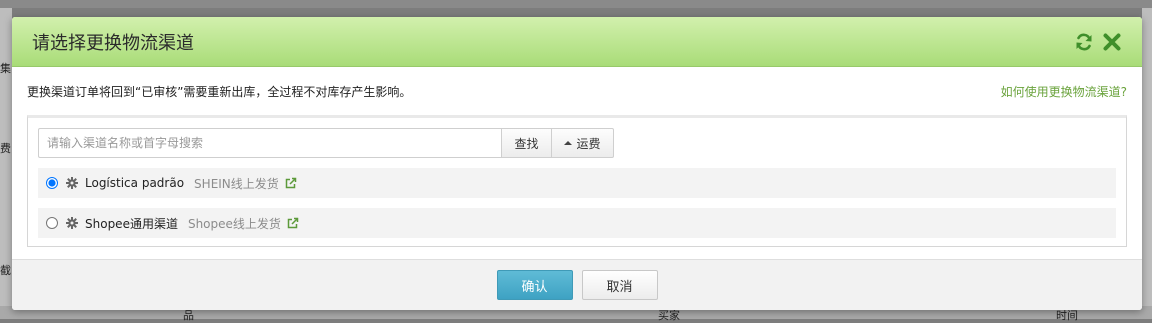 This screenshot has width=1152, height=323. Describe the element at coordinates (1084, 42) in the screenshot. I see `refresh-icon` at that location.